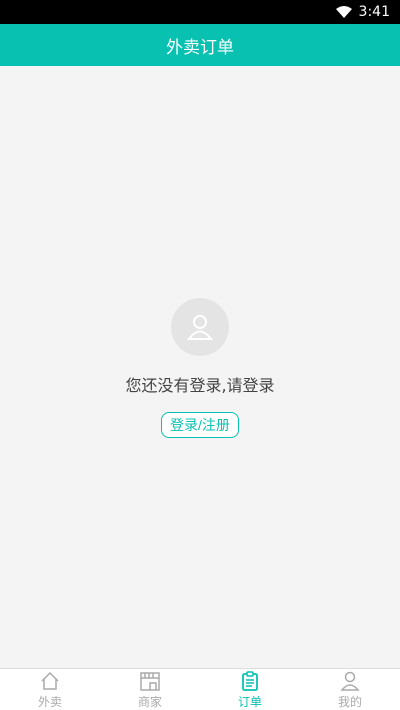 The width and height of the screenshot is (400, 710). Describe the element at coordinates (200, 327) in the screenshot. I see `user-avatar-icon` at that location.